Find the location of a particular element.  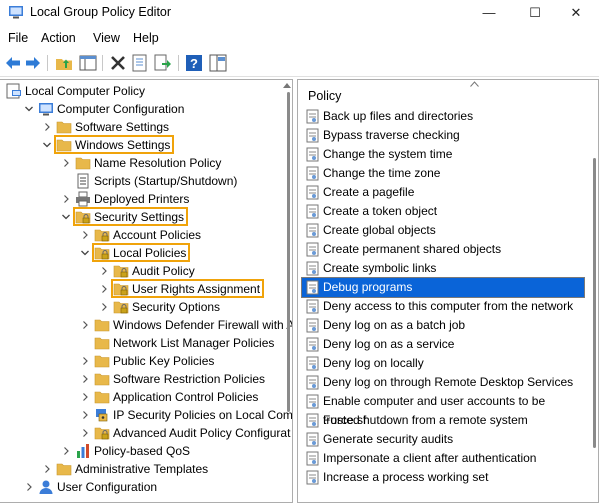

menu-help: Help is located at coordinates (146, 38).